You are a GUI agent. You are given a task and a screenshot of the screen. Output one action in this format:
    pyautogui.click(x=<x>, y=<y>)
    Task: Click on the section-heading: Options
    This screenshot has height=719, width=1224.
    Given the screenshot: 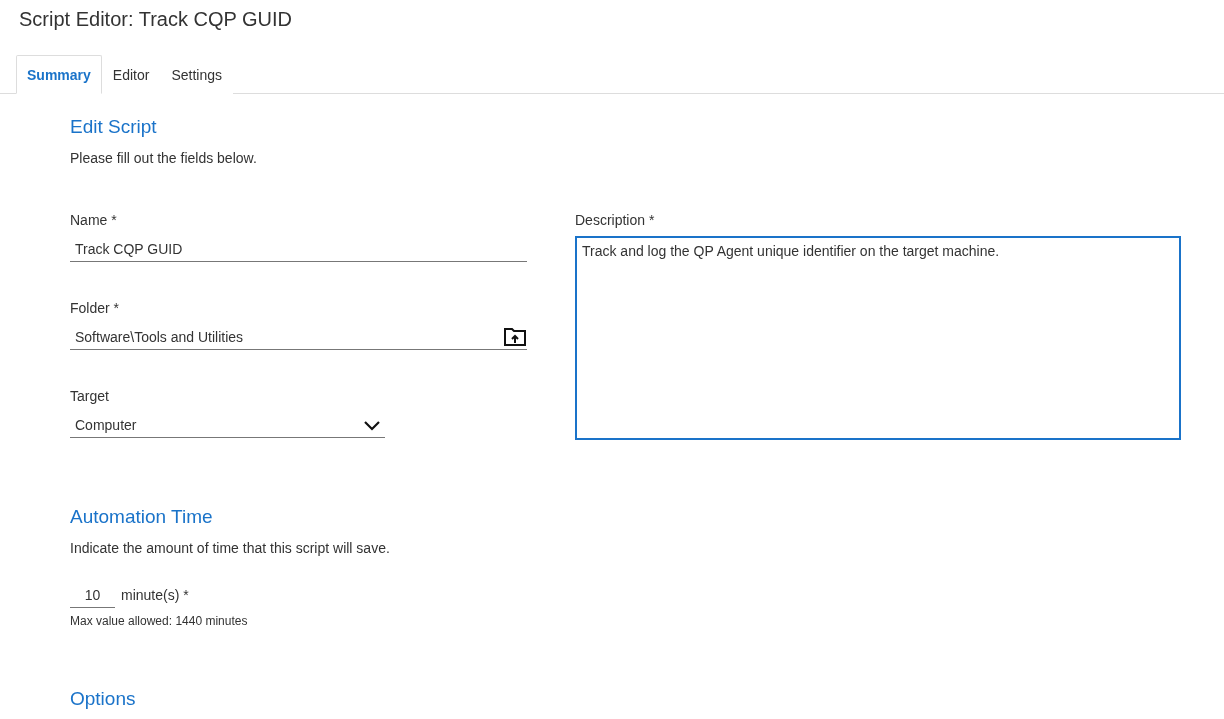 What is the action you would take?
    pyautogui.click(x=103, y=699)
    